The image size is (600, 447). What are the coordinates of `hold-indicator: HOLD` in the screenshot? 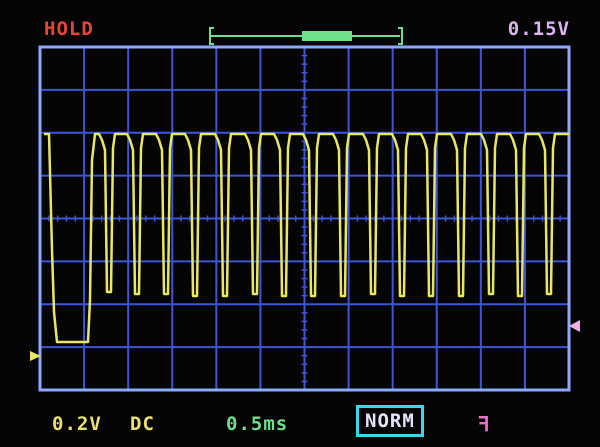 It's located at (69, 29).